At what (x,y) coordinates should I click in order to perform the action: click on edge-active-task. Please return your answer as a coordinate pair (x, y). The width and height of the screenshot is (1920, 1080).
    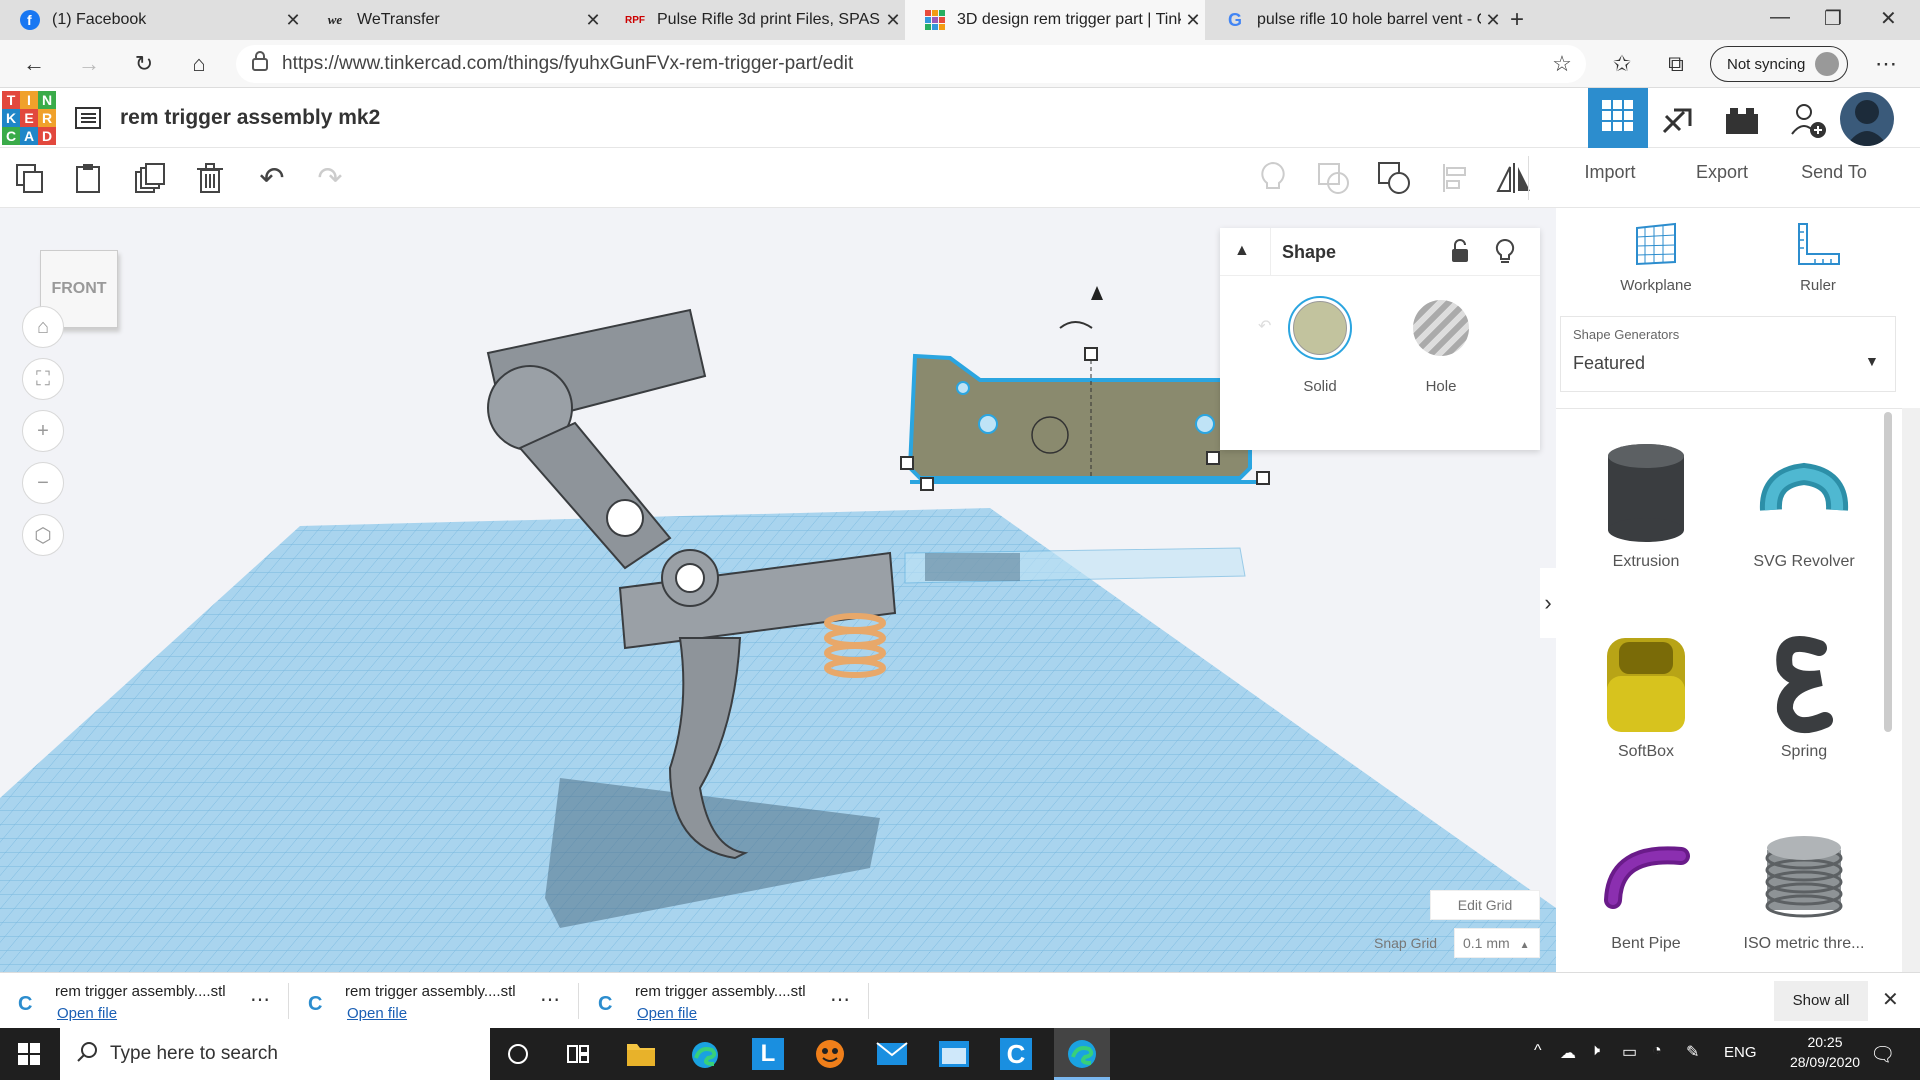
    Looking at the image, I should click on (1082, 1054).